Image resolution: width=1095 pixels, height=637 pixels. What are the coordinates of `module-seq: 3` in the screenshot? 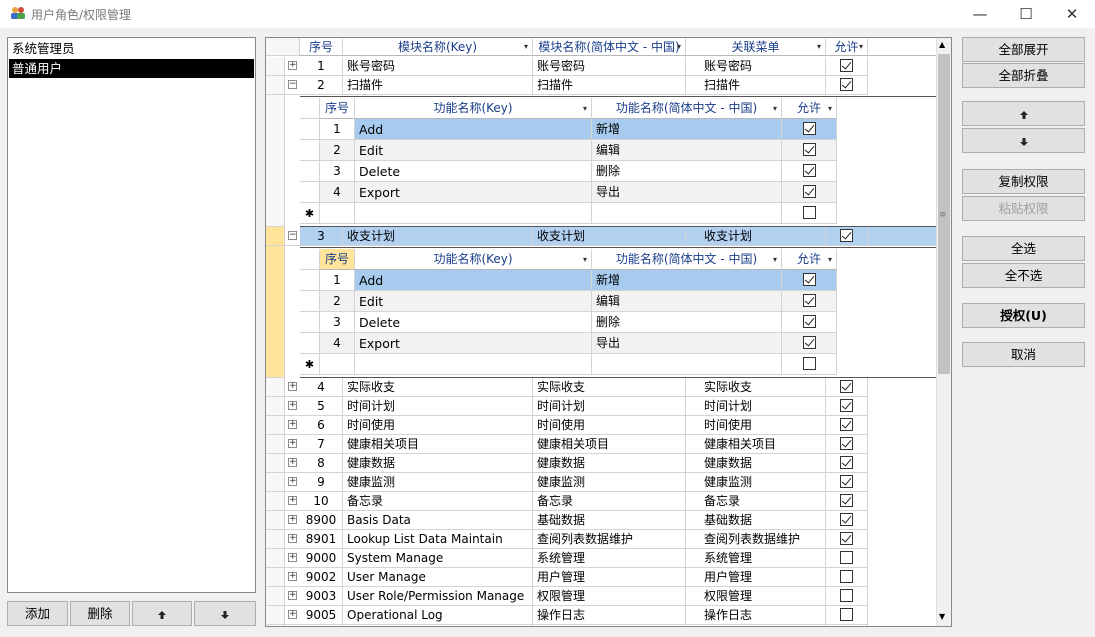 It's located at (321, 236).